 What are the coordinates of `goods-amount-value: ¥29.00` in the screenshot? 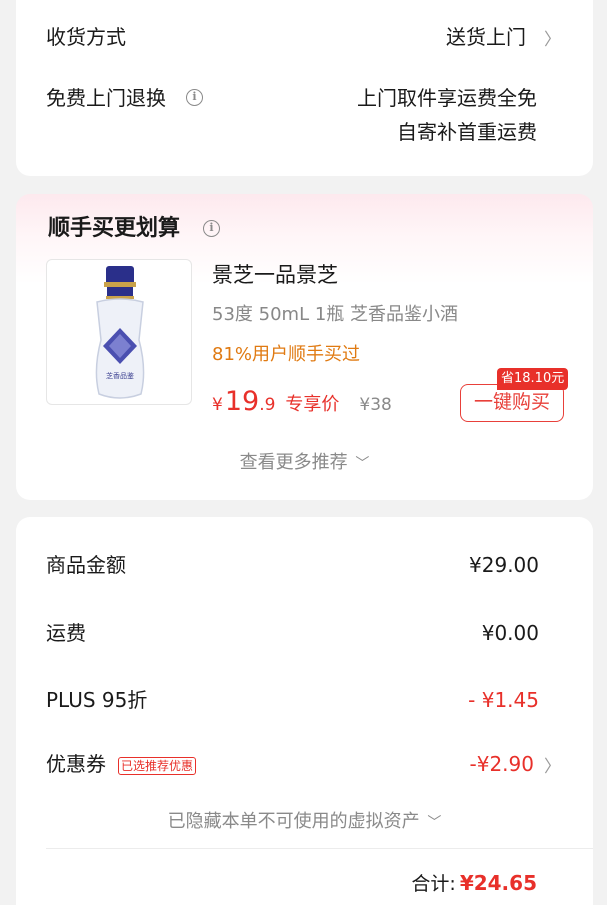 It's located at (504, 565).